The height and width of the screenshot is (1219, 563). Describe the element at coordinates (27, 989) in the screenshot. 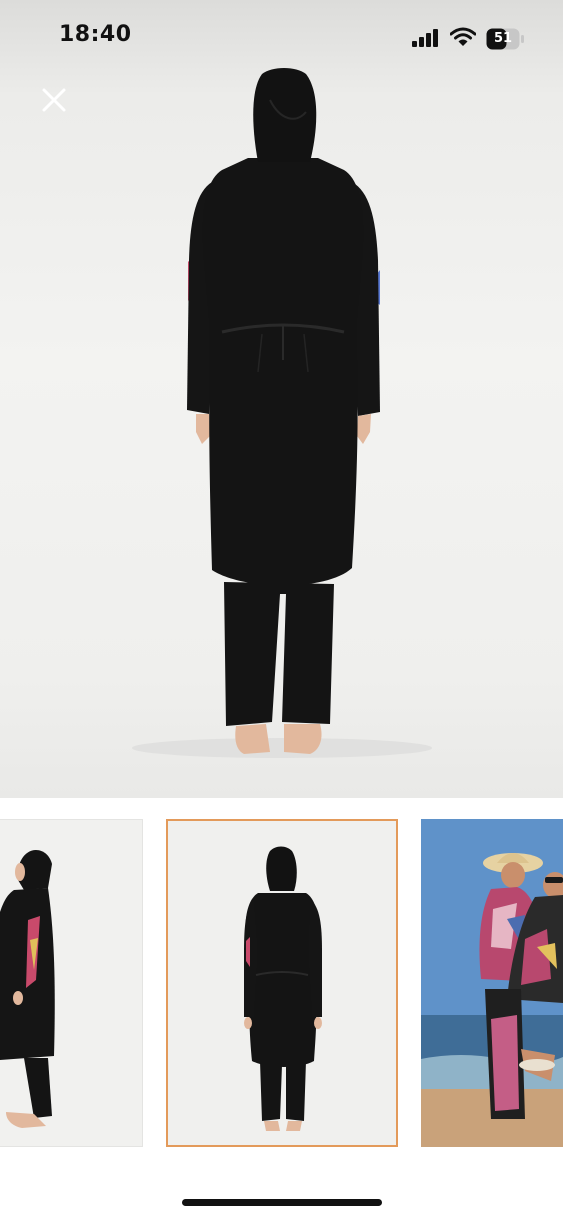

I see `thumbnail-side-view-image` at that location.